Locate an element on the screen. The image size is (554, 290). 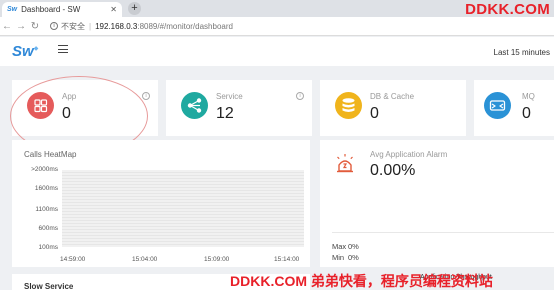
alarm-label: Avg Application Alarm is located at coordinates (409, 154).